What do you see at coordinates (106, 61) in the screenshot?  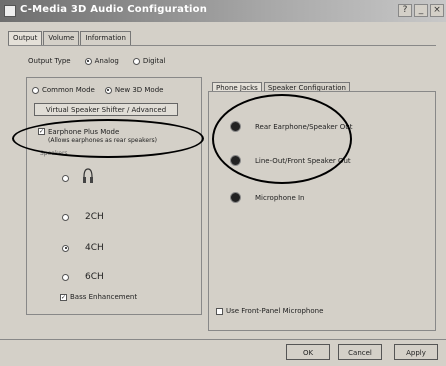 I see `analog-label: Analog` at bounding box center [106, 61].